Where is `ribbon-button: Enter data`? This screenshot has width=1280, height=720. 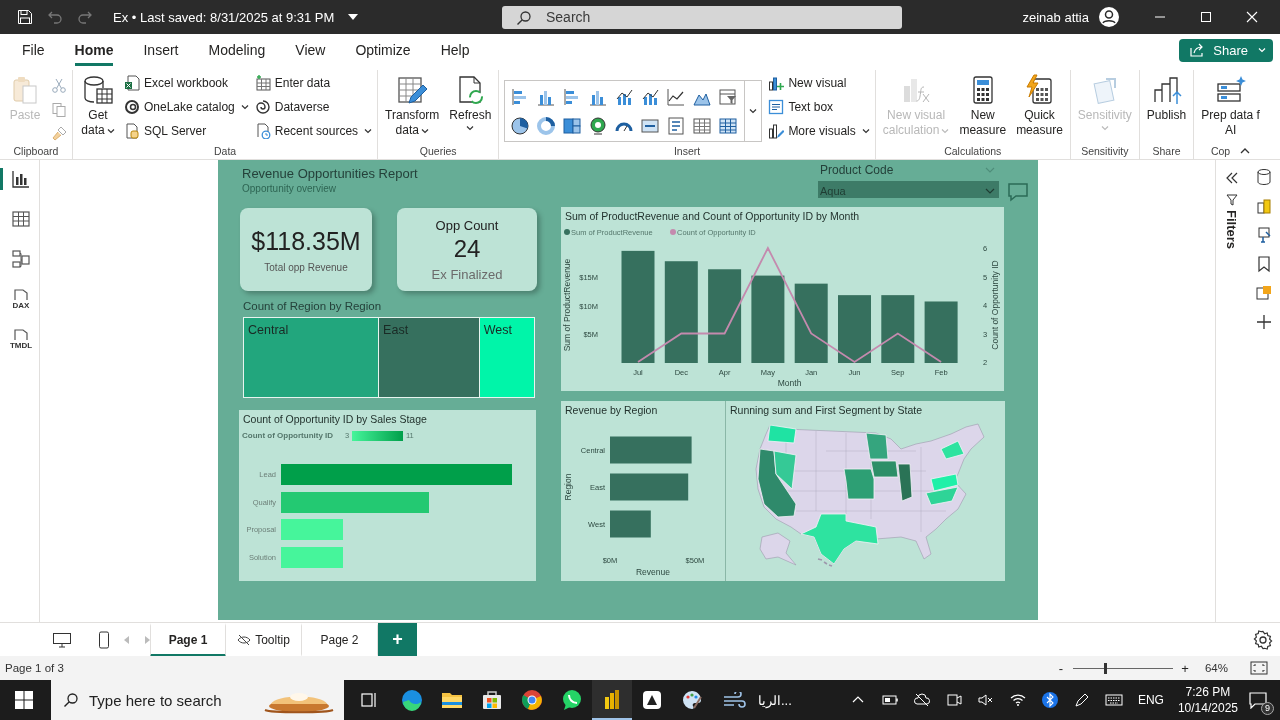 ribbon-button: Enter data is located at coordinates (313, 83).